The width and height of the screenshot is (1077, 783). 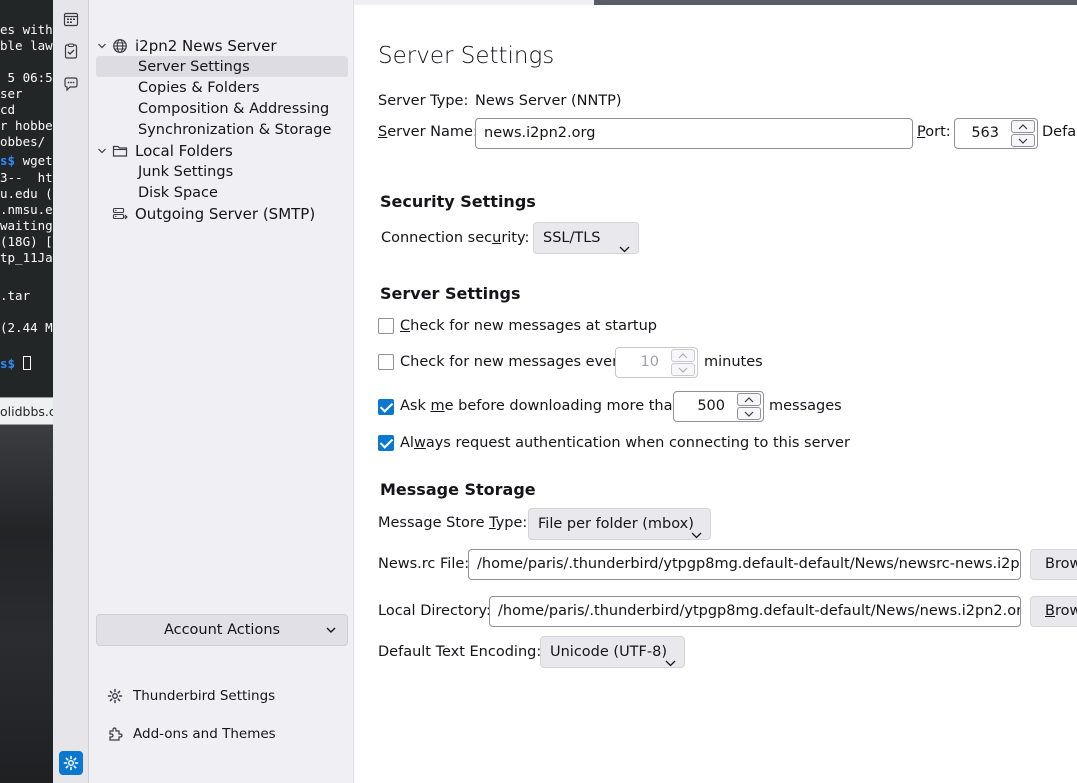 What do you see at coordinates (1023, 126) in the screenshot?
I see `port-increment-button` at bounding box center [1023, 126].